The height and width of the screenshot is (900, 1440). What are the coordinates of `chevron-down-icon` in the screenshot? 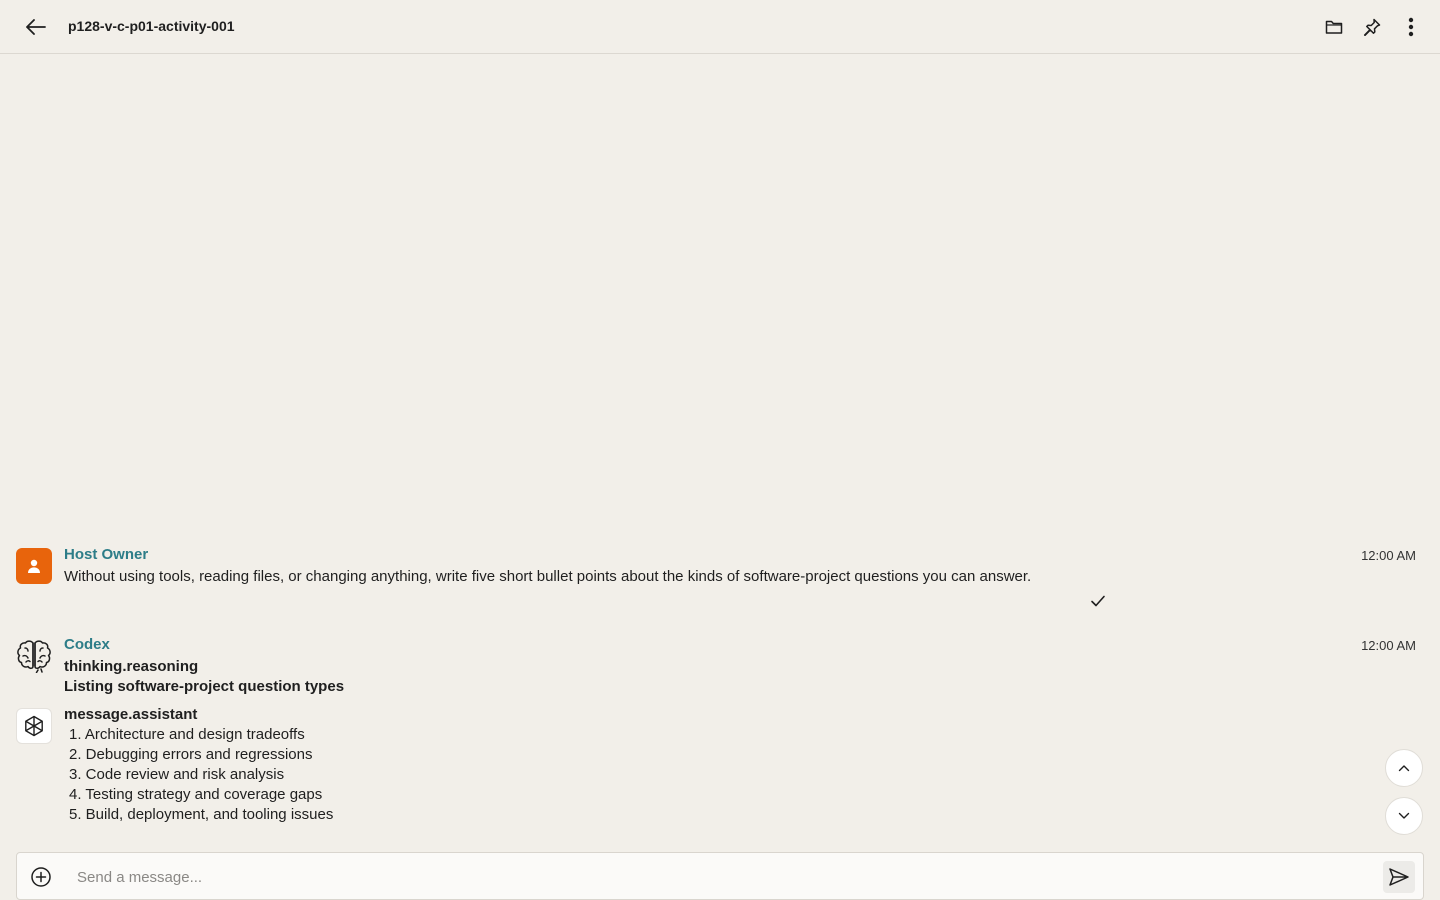 It's located at (1404, 815).